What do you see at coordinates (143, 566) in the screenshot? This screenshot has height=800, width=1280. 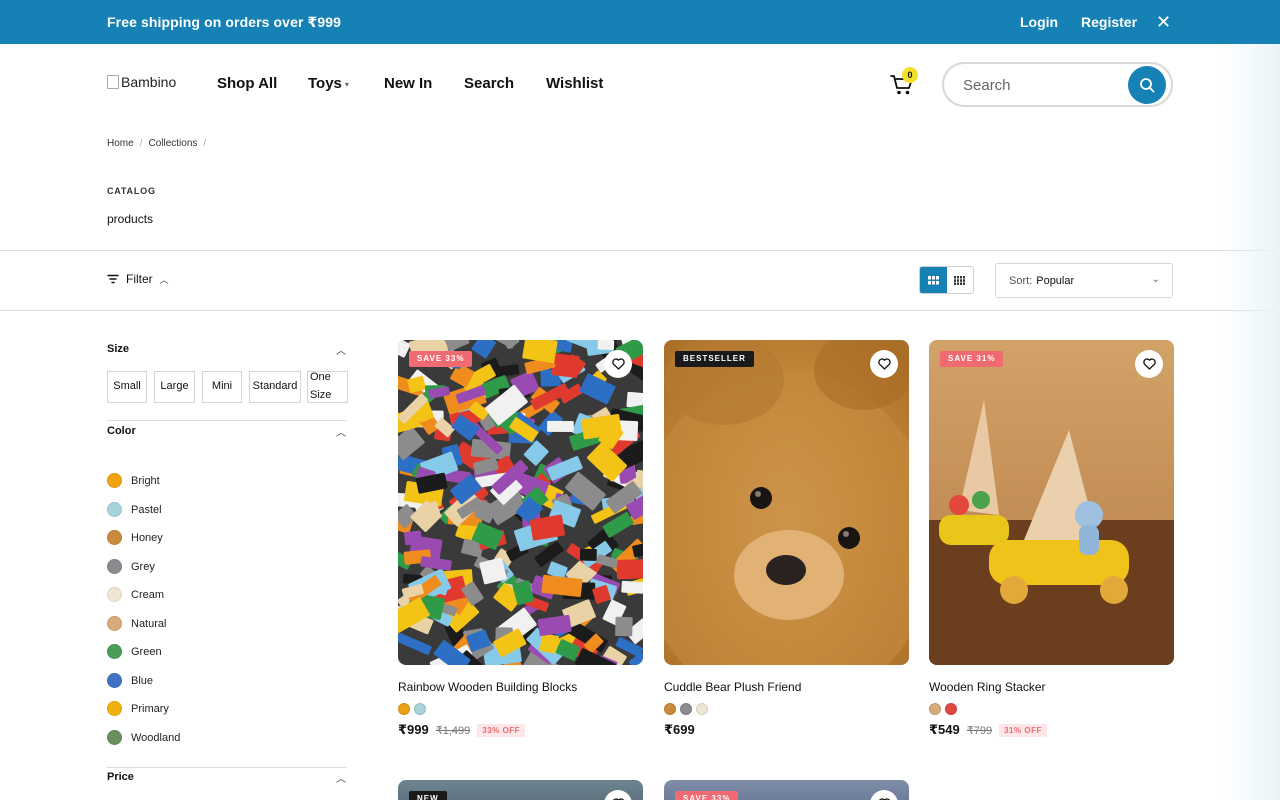 I see `color-label: Grey` at bounding box center [143, 566].